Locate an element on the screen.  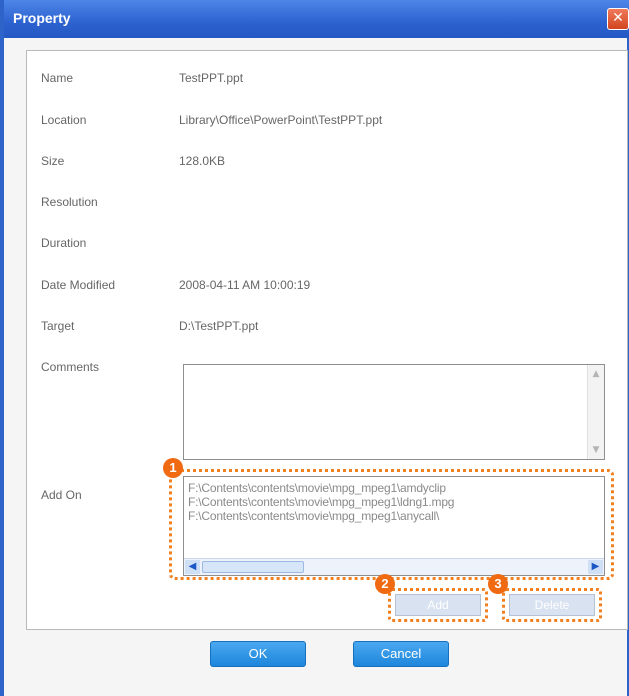
scroll-right-icon: ▶ is located at coordinates (595, 567).